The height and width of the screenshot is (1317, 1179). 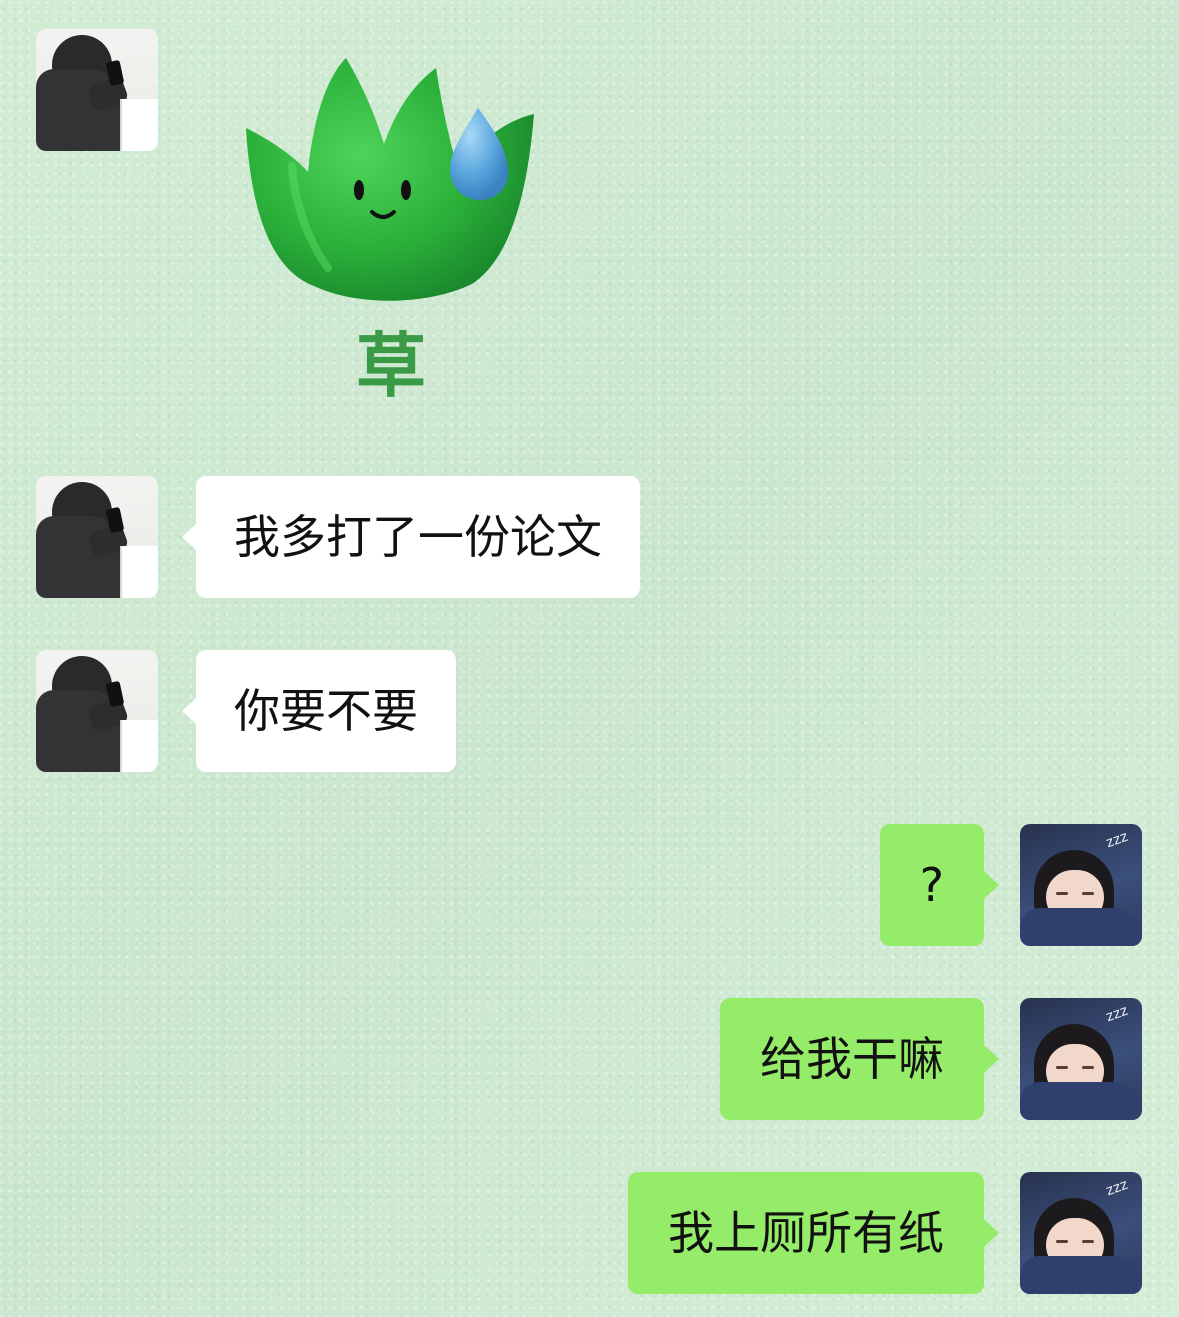 What do you see at coordinates (589, 885) in the screenshot?
I see `message-row-outgoing: ? zzz` at bounding box center [589, 885].